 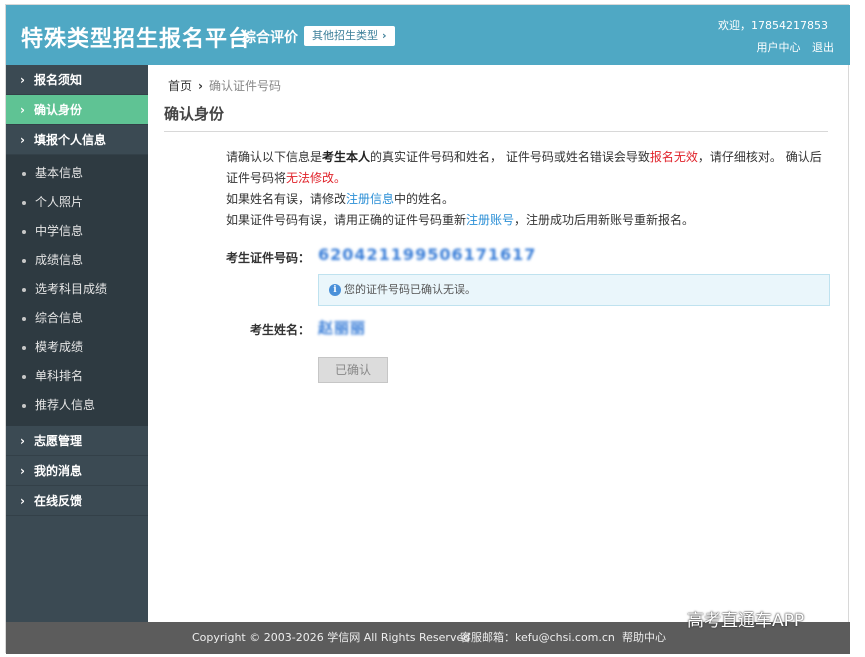 I want to click on notice-text-segment: 请确认以下信息是, so click(x=274, y=157).